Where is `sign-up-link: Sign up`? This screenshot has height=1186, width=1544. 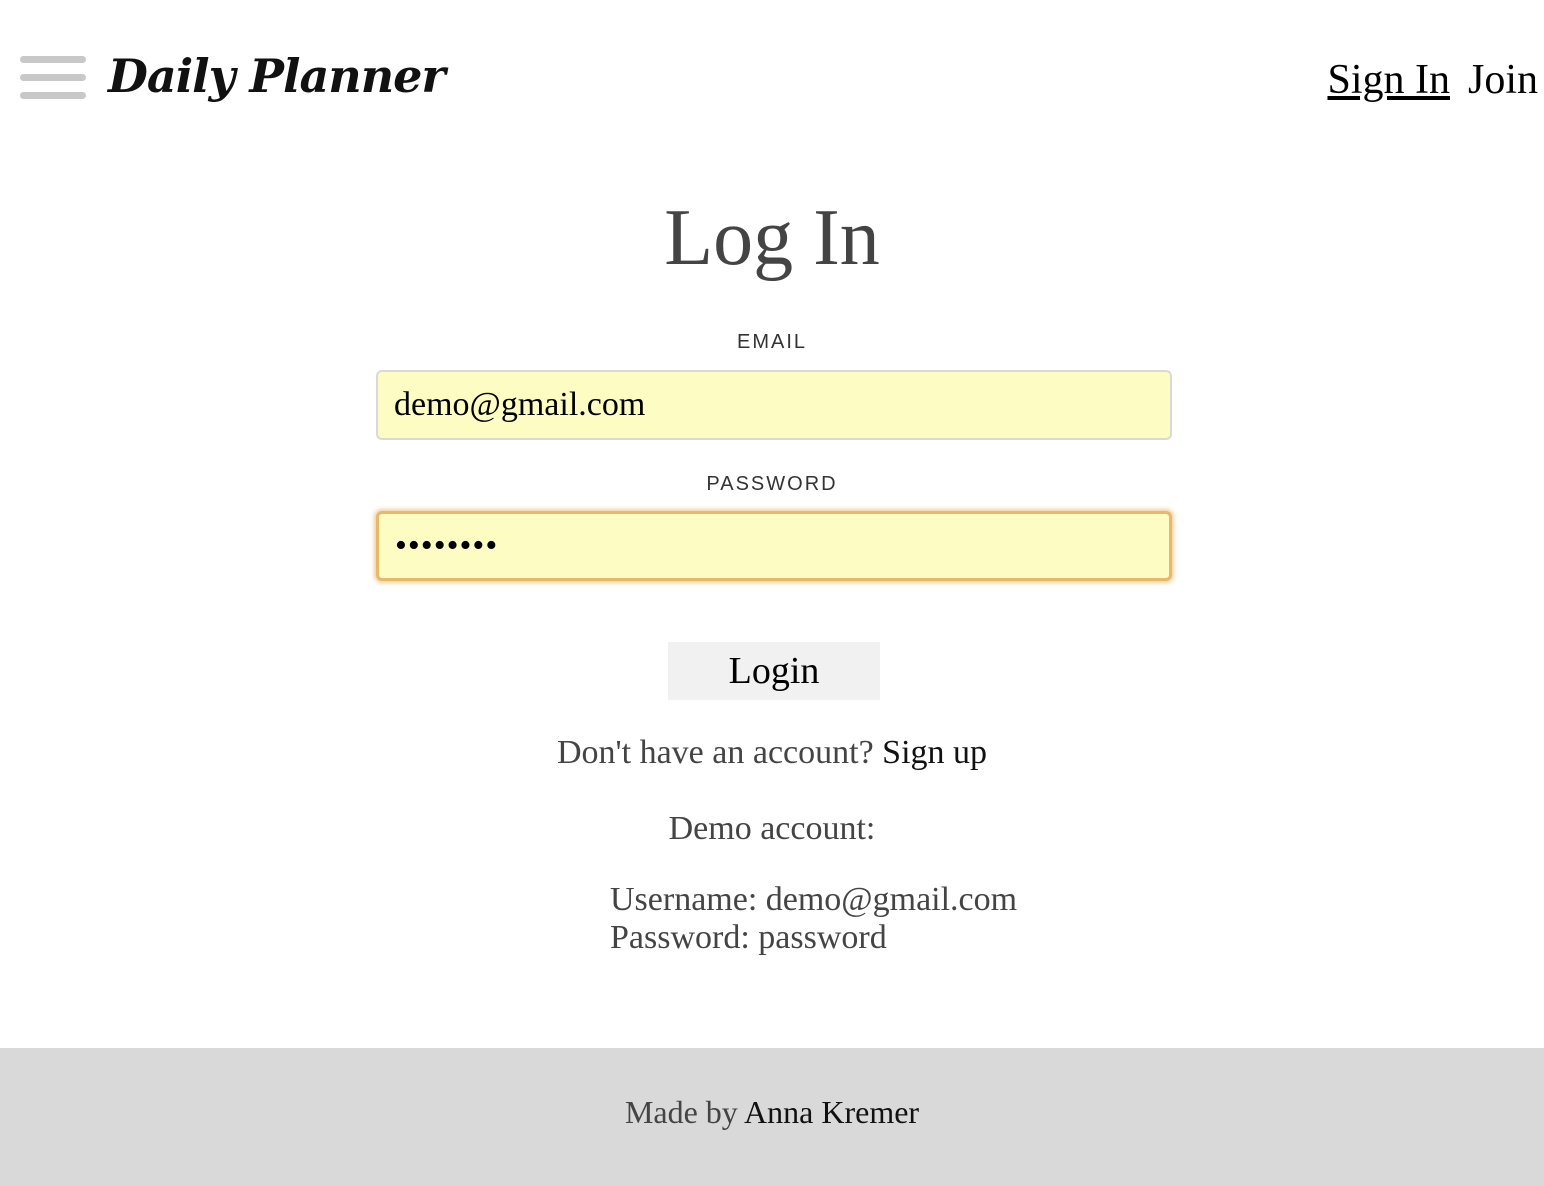
sign-up-link: Sign up is located at coordinates (934, 752).